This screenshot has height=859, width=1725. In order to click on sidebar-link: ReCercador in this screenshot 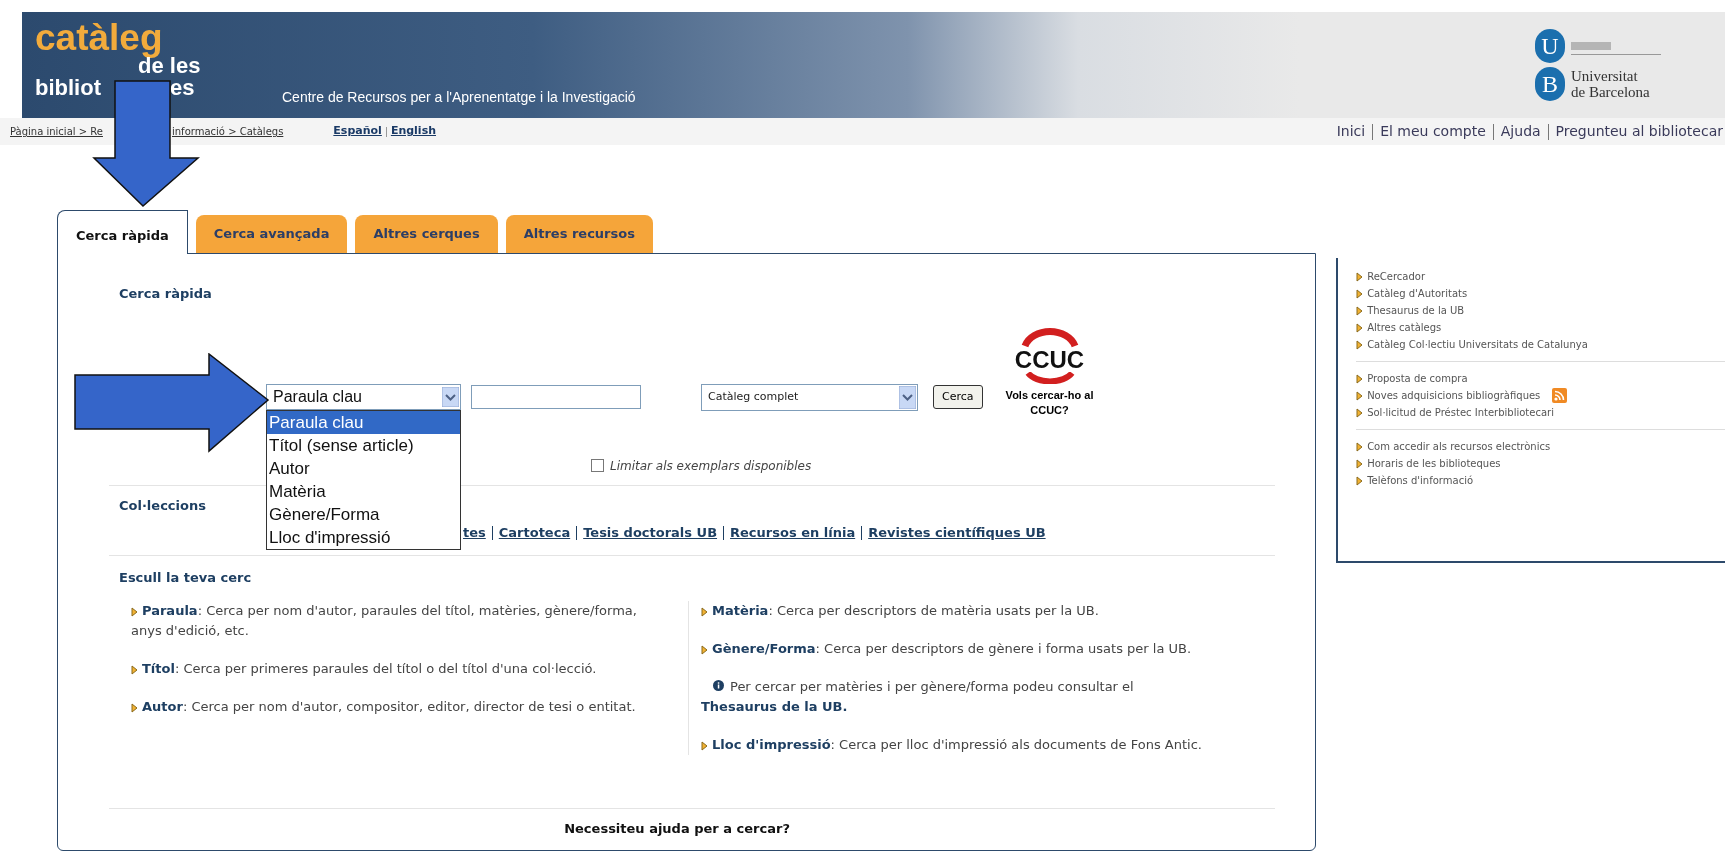, I will do `click(1396, 276)`.